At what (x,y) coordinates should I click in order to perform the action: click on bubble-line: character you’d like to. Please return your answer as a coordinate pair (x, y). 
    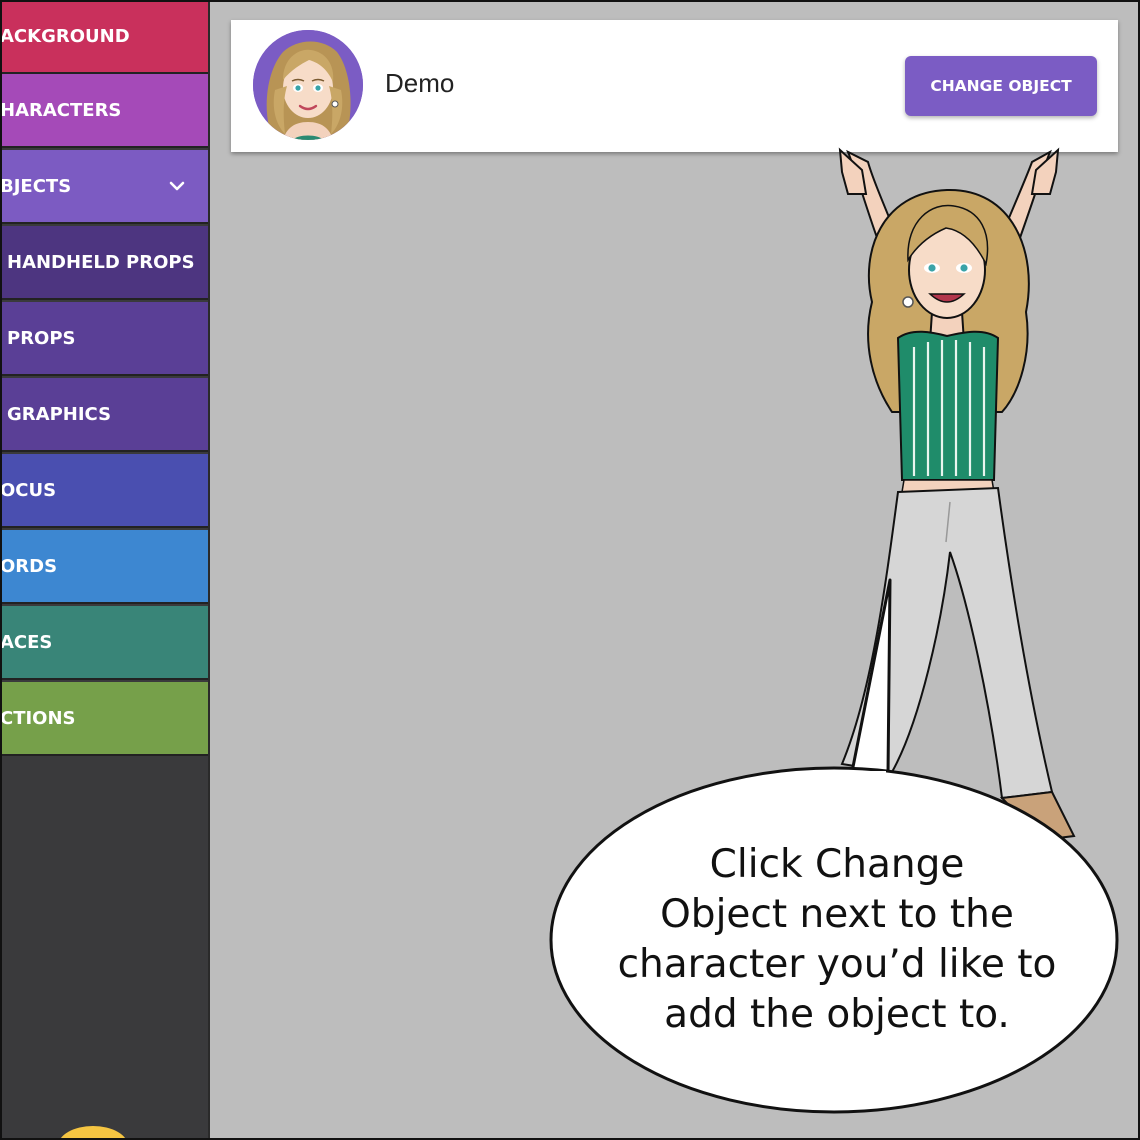
    Looking at the image, I should click on (837, 964).